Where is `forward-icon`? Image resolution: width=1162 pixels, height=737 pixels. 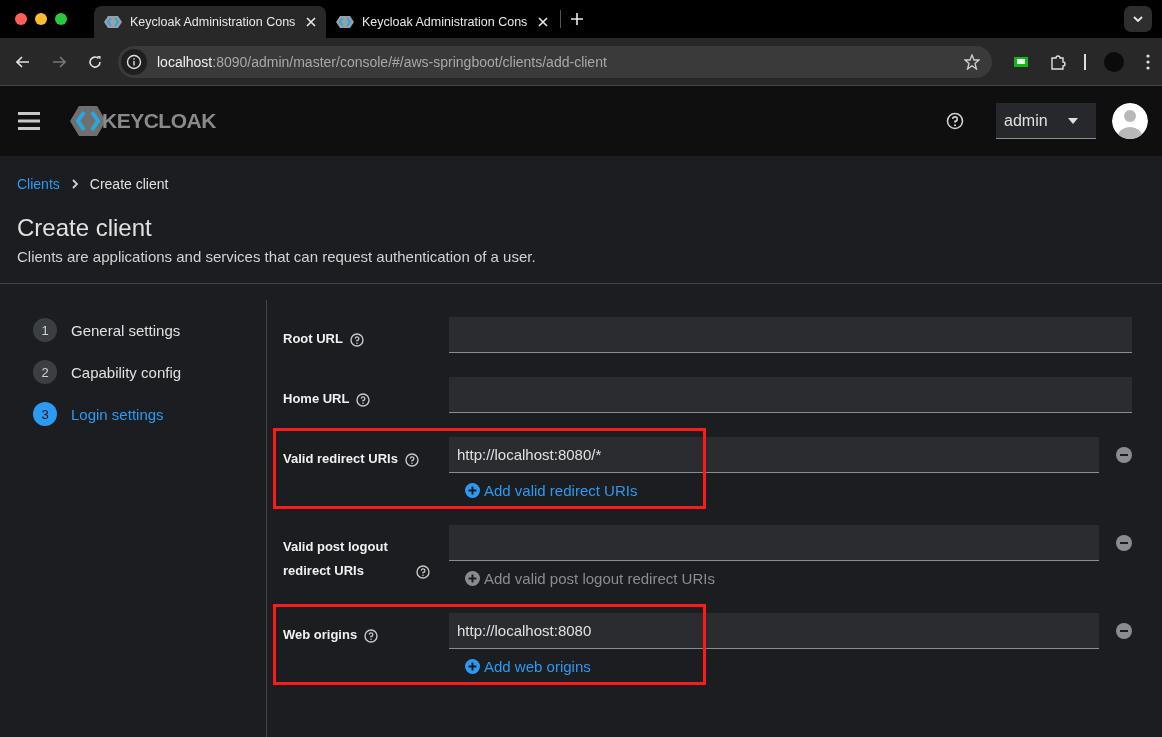 forward-icon is located at coordinates (59, 61).